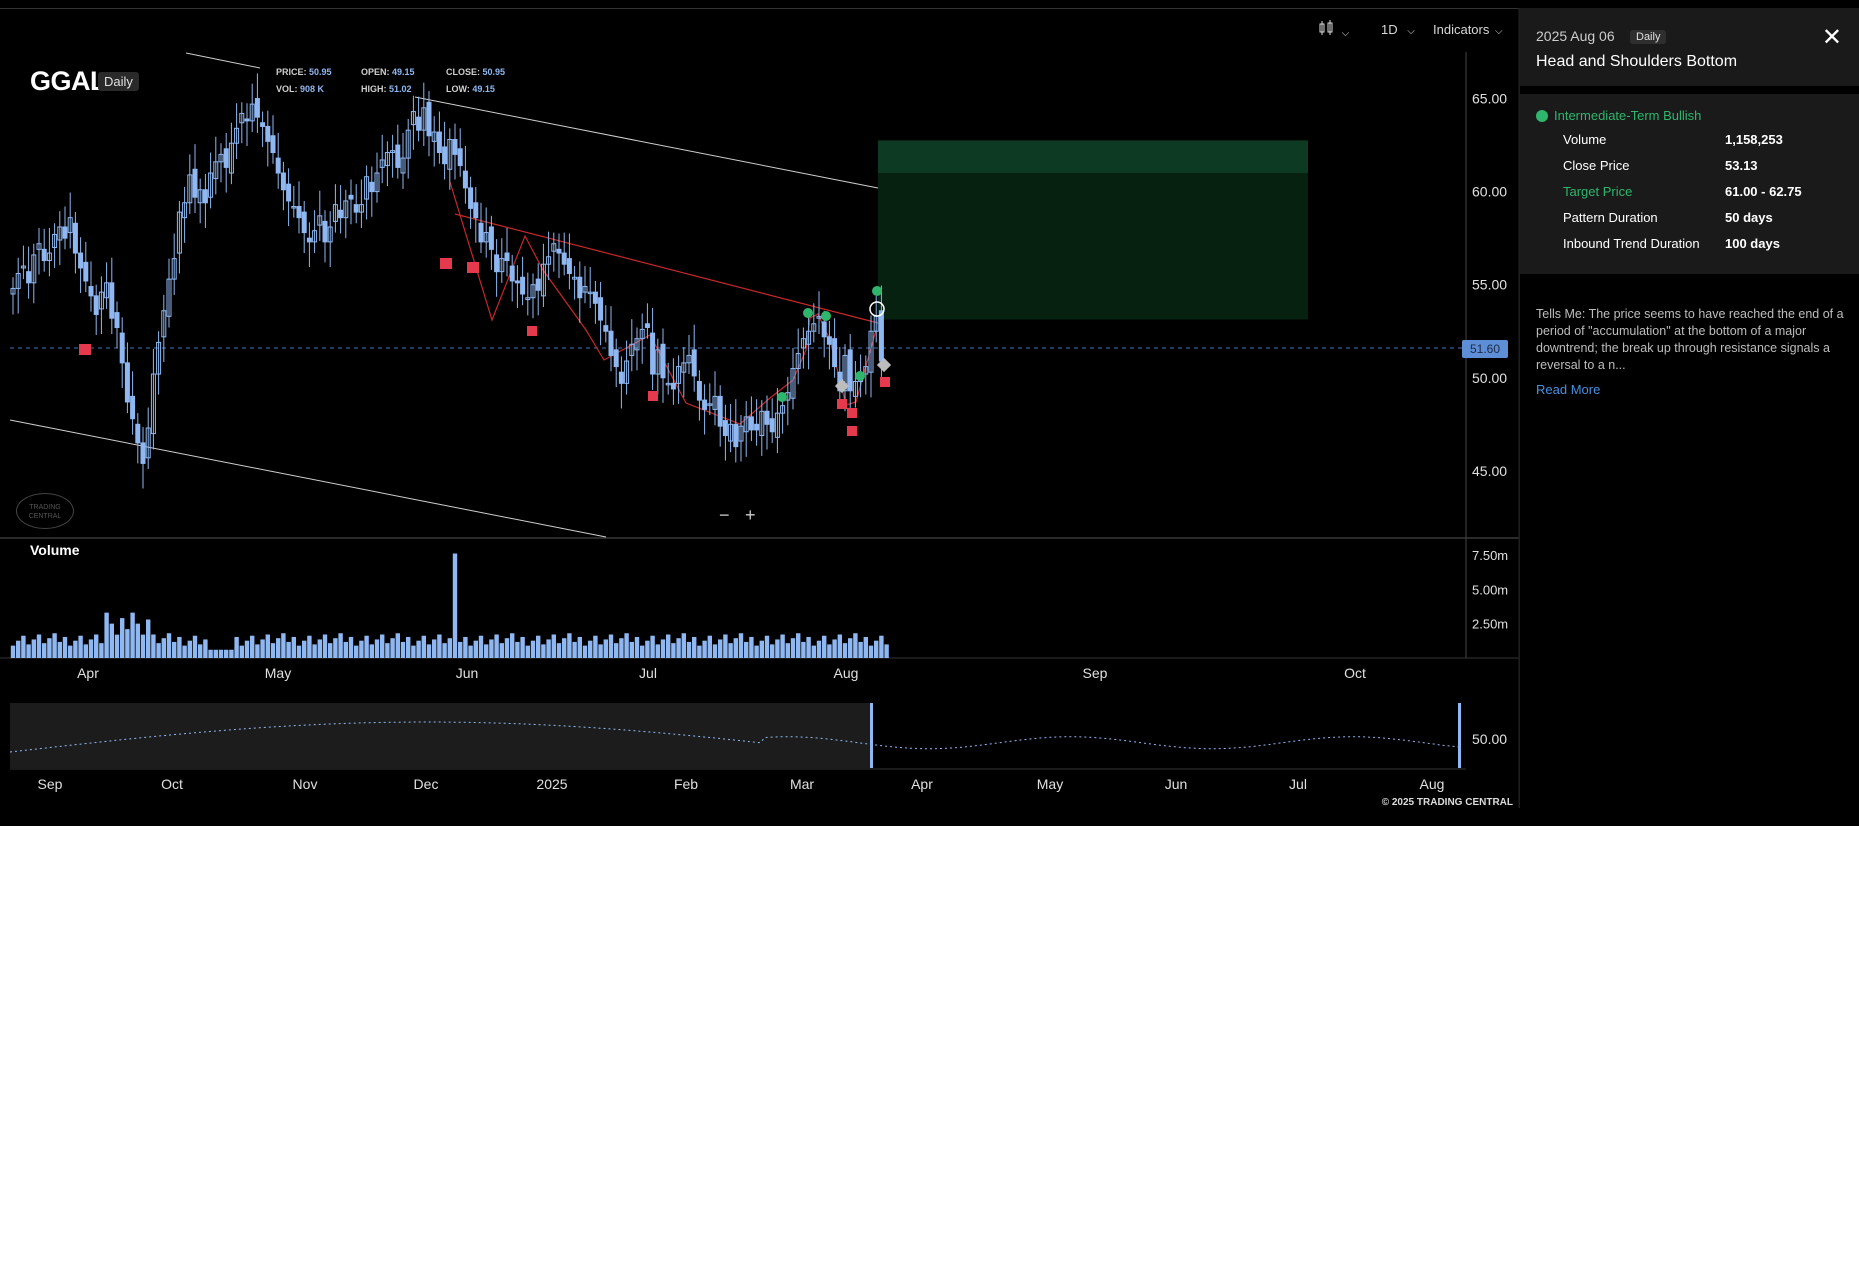  Describe the element at coordinates (1489, 99) in the screenshot. I see `price-tick-label: 65.00` at that location.